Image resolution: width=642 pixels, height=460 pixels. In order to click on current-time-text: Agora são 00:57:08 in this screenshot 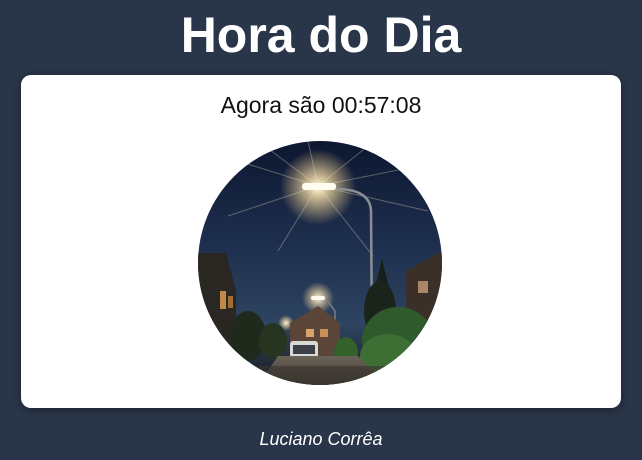, I will do `click(321, 105)`.